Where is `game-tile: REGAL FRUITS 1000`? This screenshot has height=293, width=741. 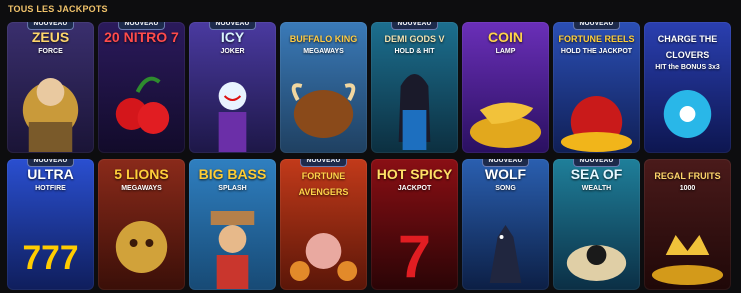
game-tile: REGAL FRUITS 1000 is located at coordinates (687, 224).